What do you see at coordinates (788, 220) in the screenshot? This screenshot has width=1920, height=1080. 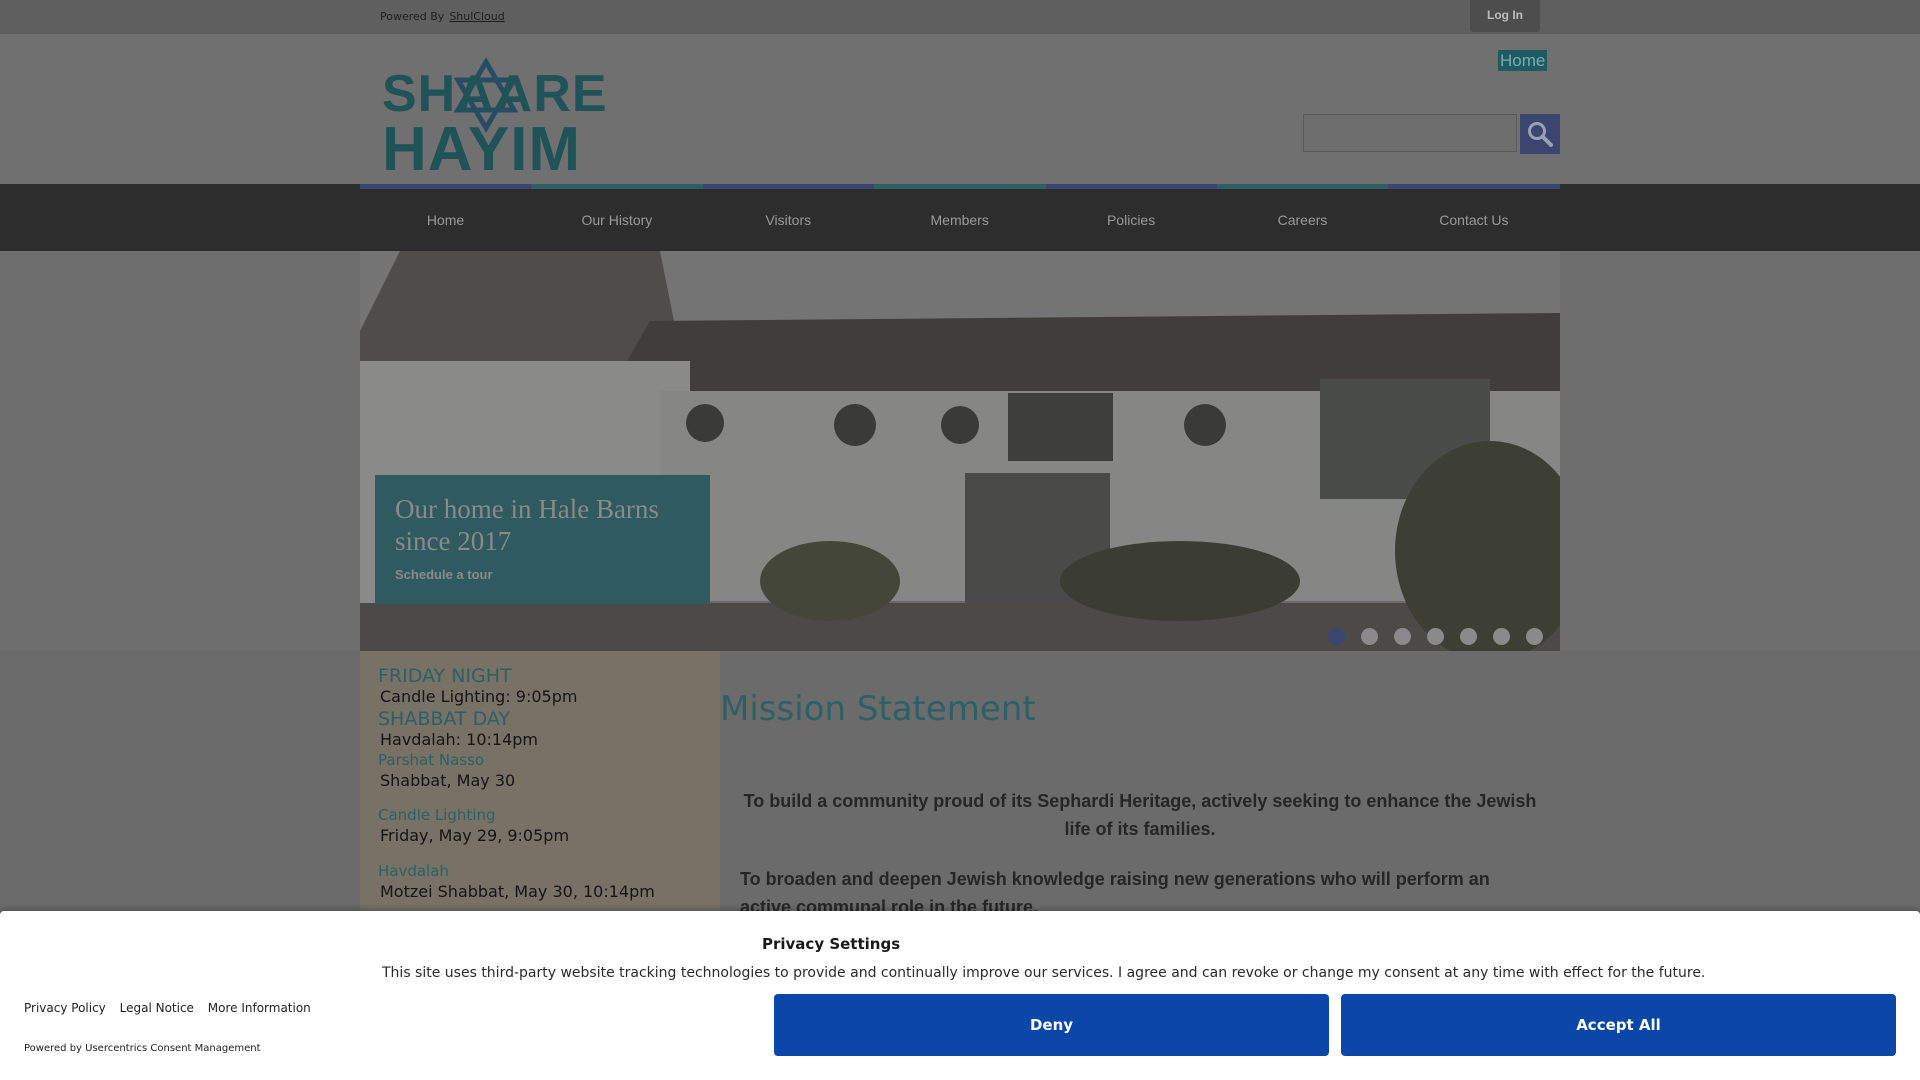 I see `nav-item-visitors: Visitors` at bounding box center [788, 220].